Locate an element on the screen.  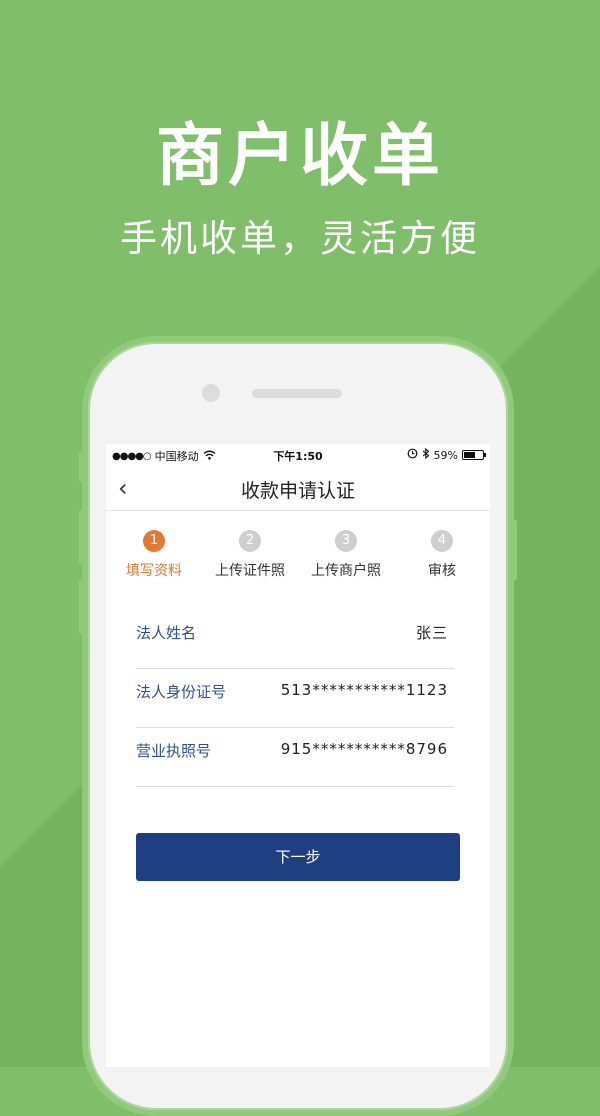
nav-bar: ‹ 收款申请认证 is located at coordinates (298, 488).